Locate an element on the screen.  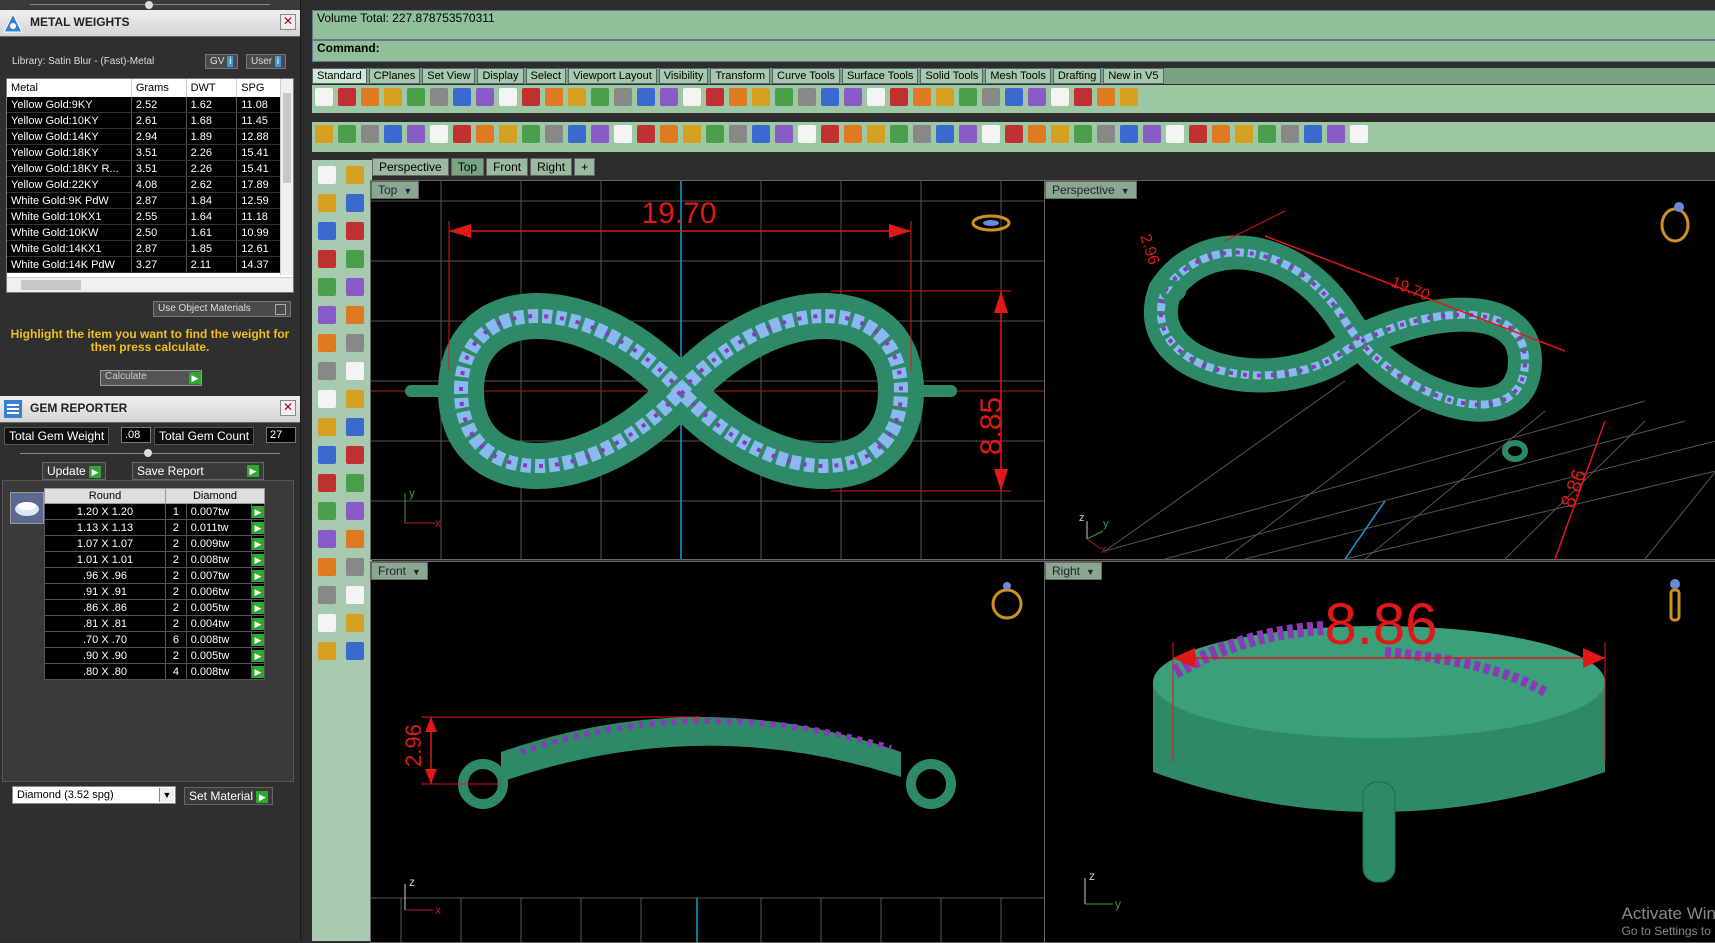
table-row: Yellow Gold:14KY 2.94 1.89 12.88 is located at coordinates (146, 136).